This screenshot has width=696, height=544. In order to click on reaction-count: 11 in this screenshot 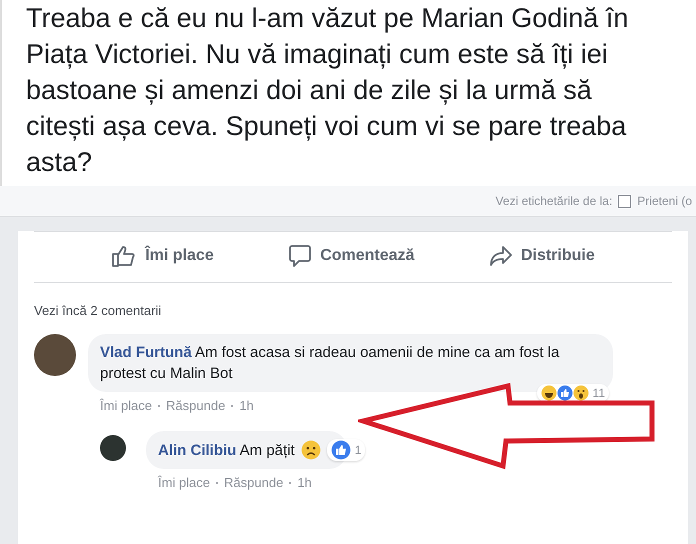, I will do `click(572, 393)`.